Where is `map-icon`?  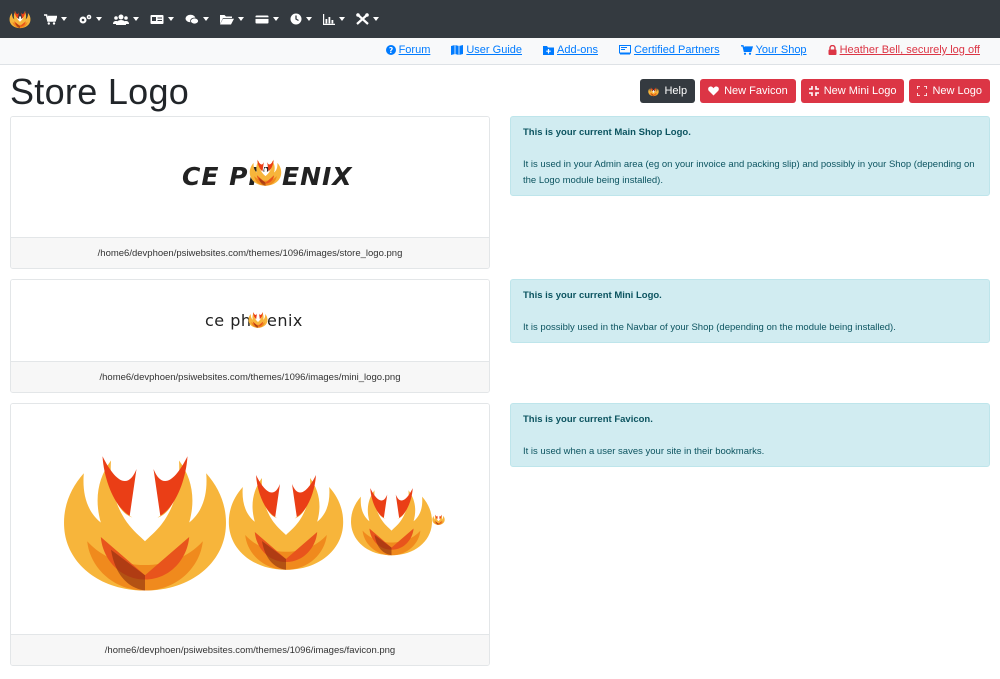 map-icon is located at coordinates (457, 50).